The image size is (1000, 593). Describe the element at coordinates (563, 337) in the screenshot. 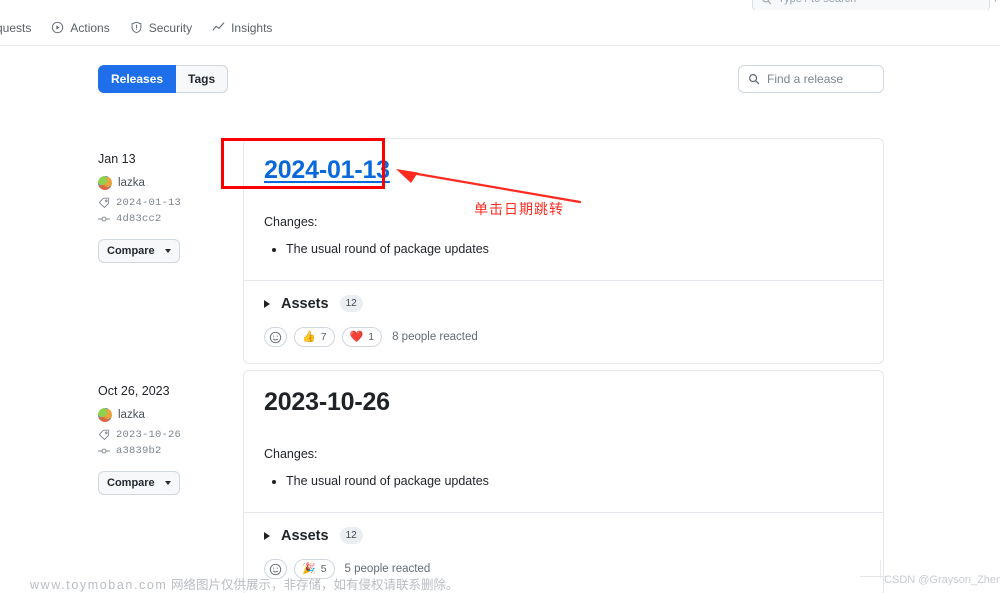

I see `reactions-bar: 👍 7 ❤️ 1 8 people reacted` at that location.